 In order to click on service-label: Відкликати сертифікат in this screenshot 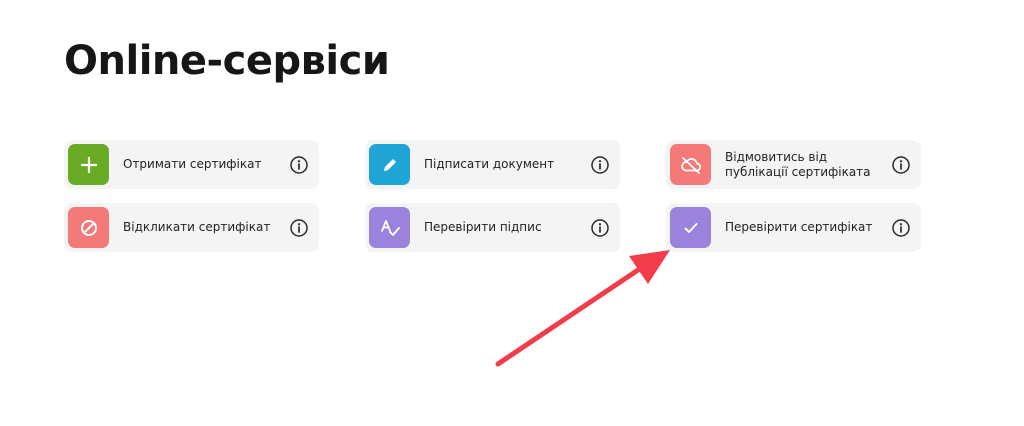, I will do `click(197, 227)`.